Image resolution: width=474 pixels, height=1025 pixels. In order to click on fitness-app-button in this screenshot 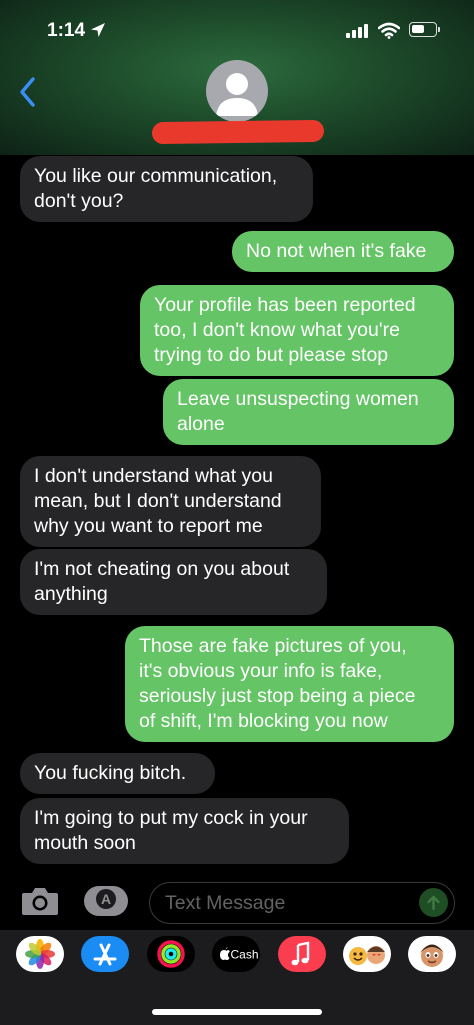, I will do `click(171, 954)`.